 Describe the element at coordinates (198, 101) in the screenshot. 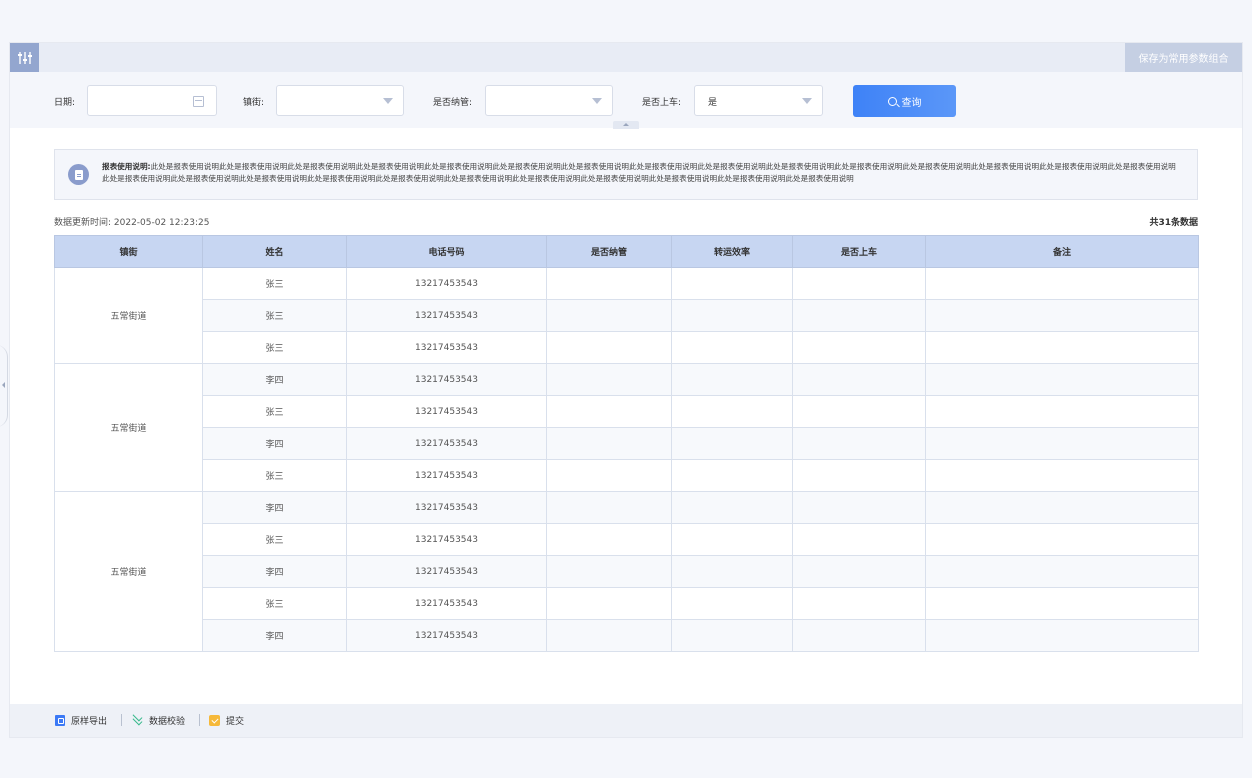

I see `calendar-icon` at that location.